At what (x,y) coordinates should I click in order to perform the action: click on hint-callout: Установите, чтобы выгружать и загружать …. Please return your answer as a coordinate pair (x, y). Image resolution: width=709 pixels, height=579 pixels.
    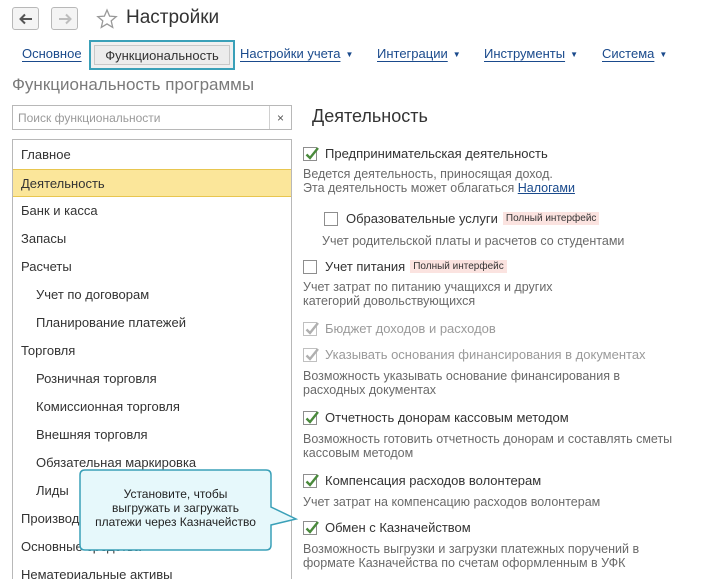
    Looking at the image, I should click on (189, 510).